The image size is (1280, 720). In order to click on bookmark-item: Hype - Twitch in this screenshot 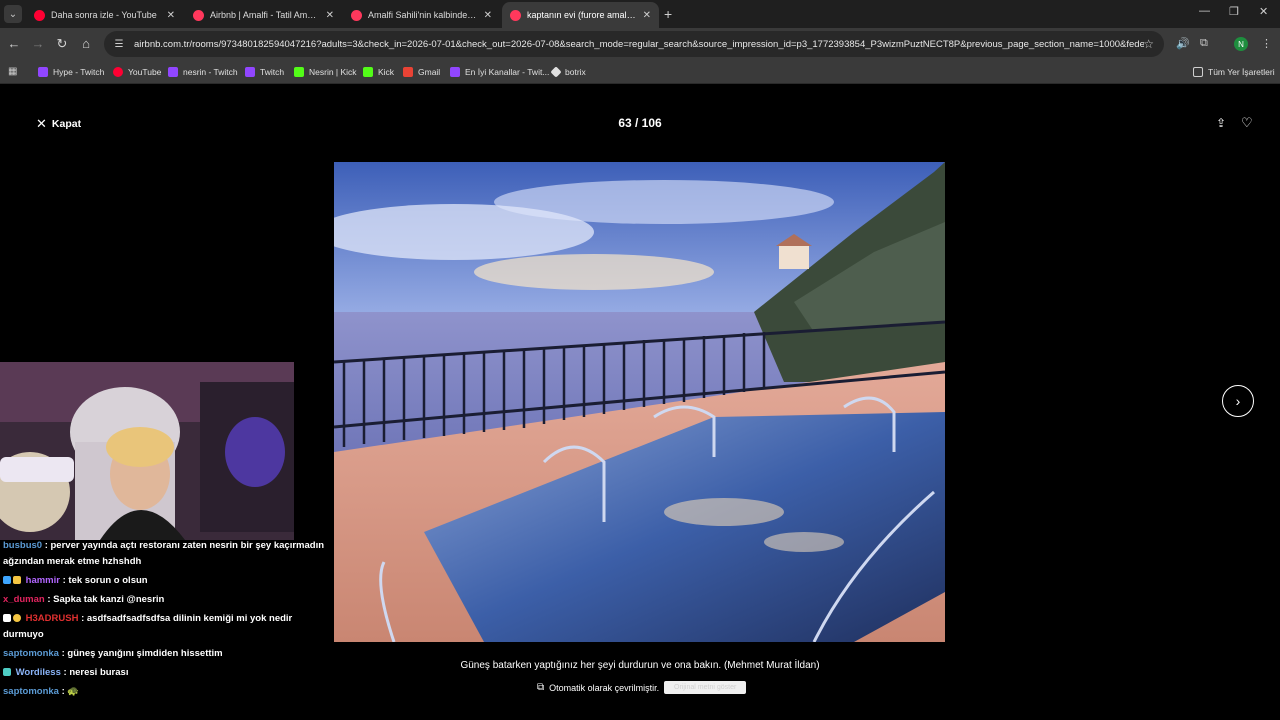, I will do `click(71, 72)`.